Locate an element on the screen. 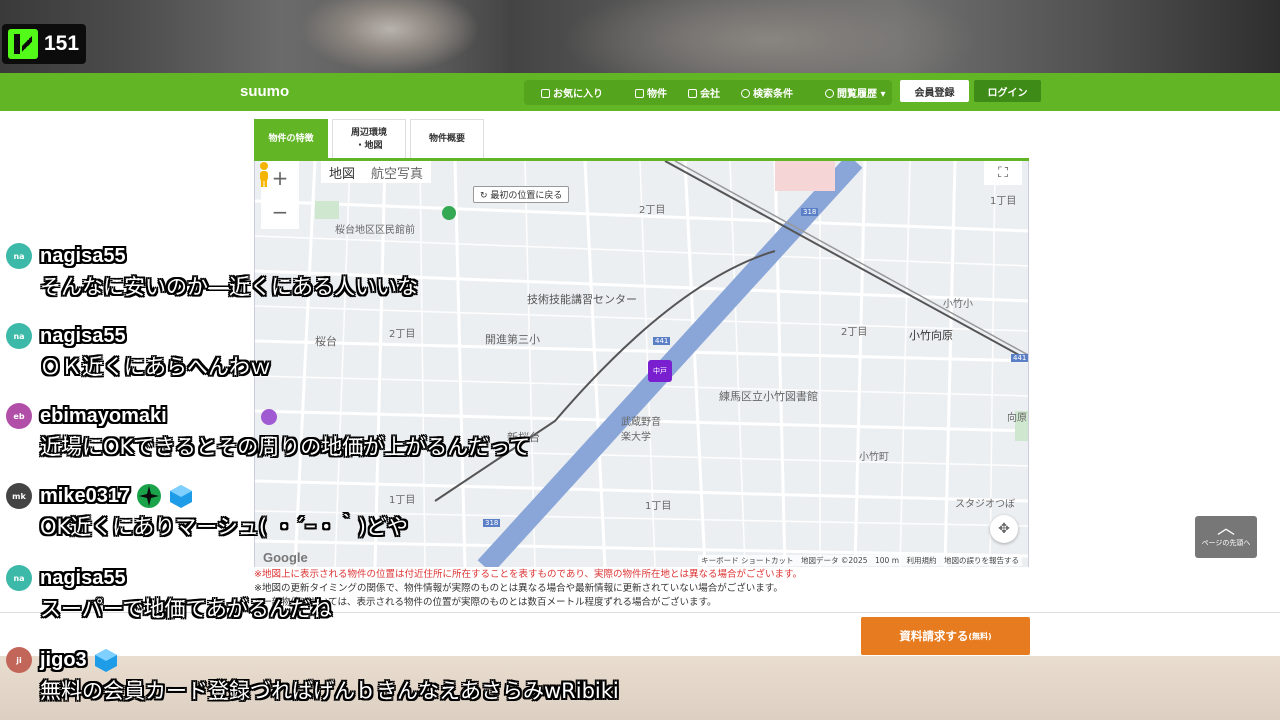 The height and width of the screenshot is (720, 1280). map-label: 開進第三小 is located at coordinates (512, 339).